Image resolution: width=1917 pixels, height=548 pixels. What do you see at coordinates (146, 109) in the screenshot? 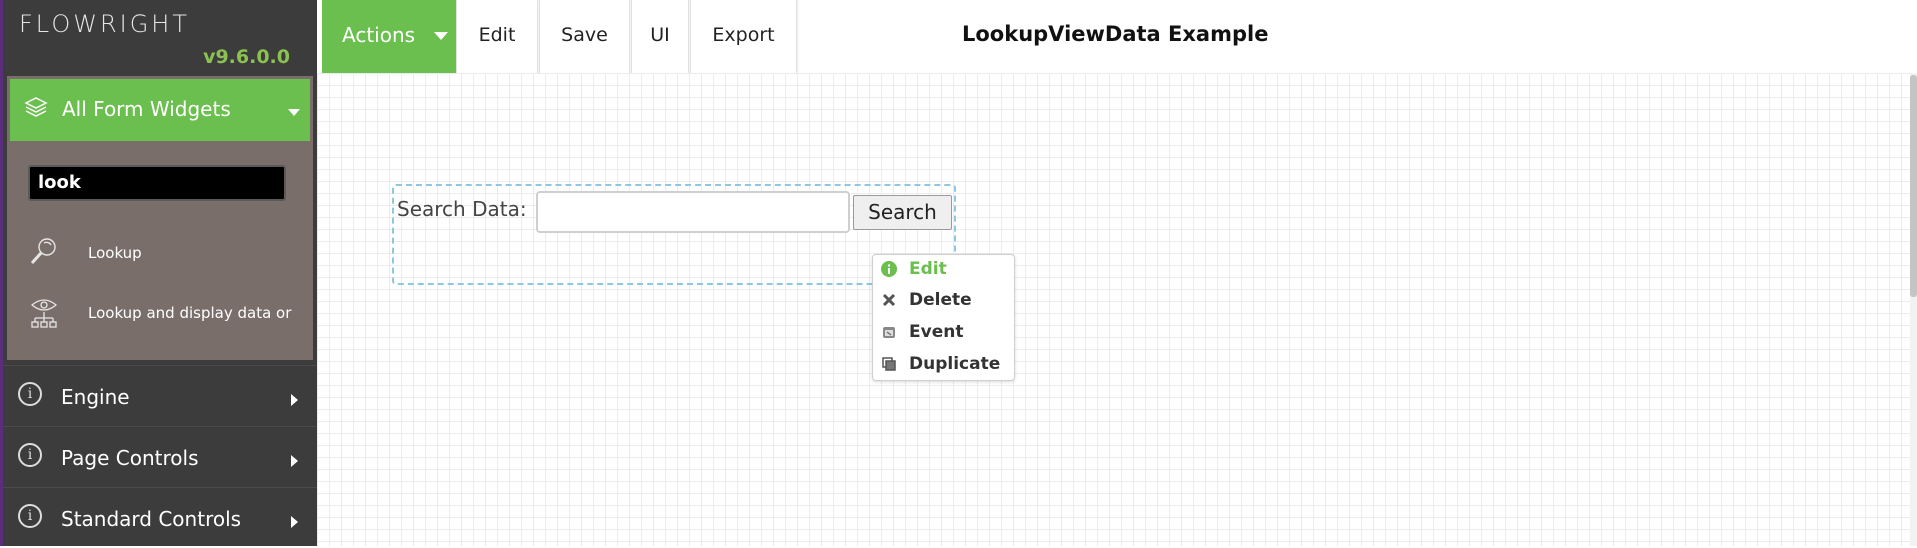
I see `widgets-header-label: All Form Widgets` at bounding box center [146, 109].